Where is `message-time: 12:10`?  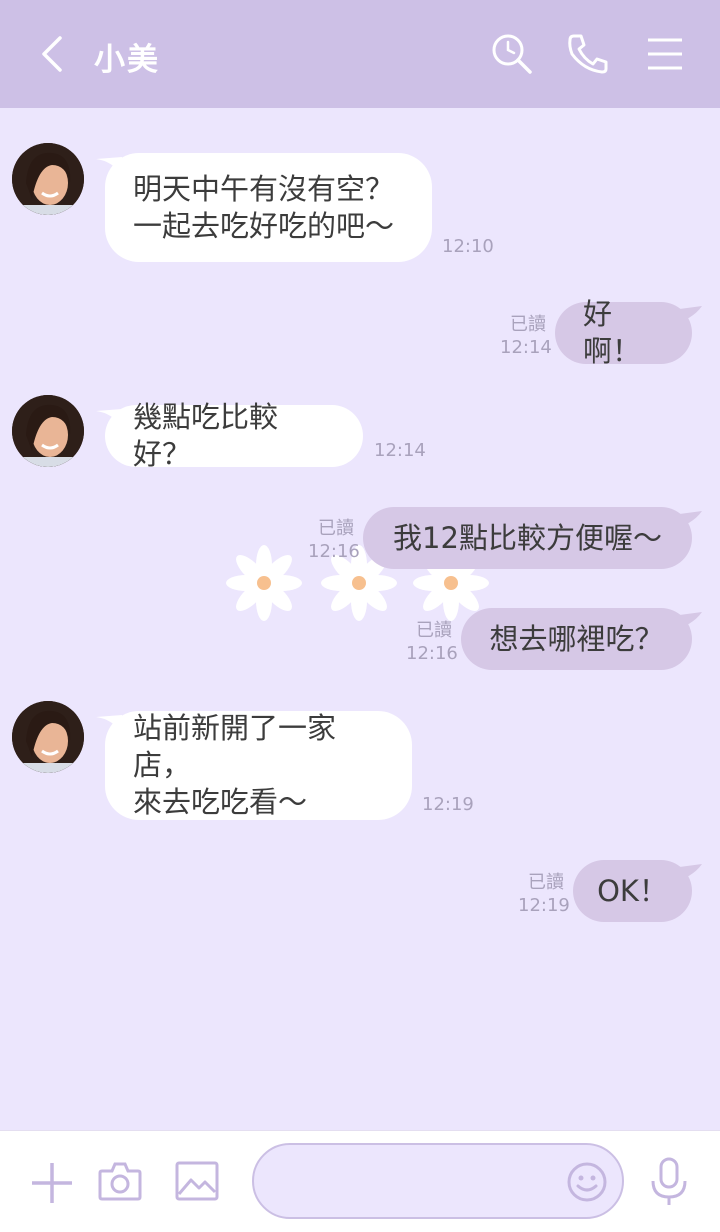 message-time: 12:10 is located at coordinates (468, 246).